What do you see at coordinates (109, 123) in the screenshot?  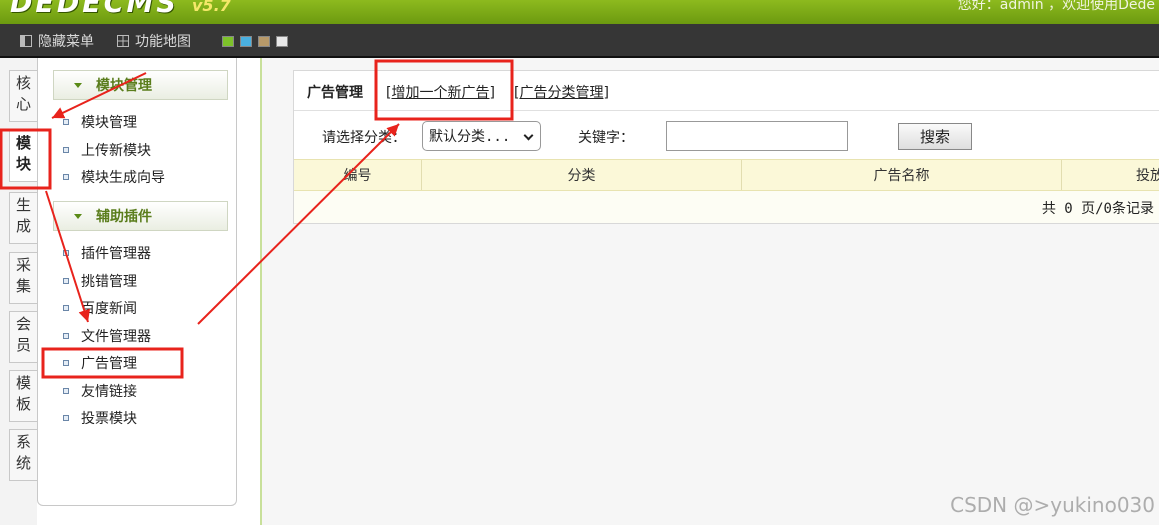 I see `menu-item-label: 模块管理` at bounding box center [109, 123].